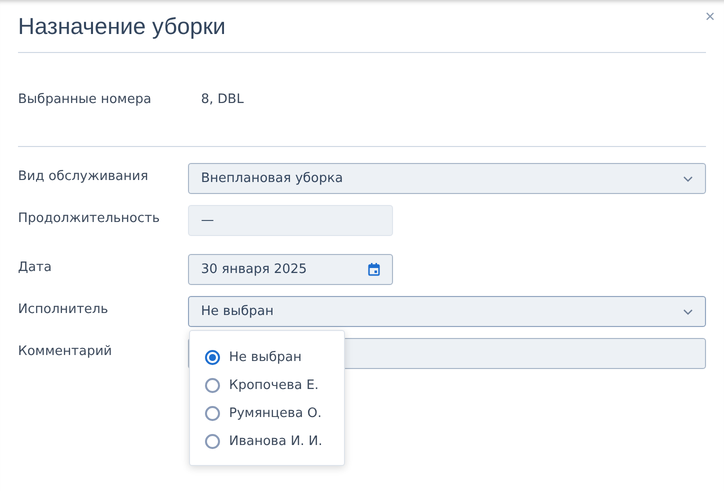 The width and height of the screenshot is (724, 491). I want to click on duration-field: —, so click(290, 220).